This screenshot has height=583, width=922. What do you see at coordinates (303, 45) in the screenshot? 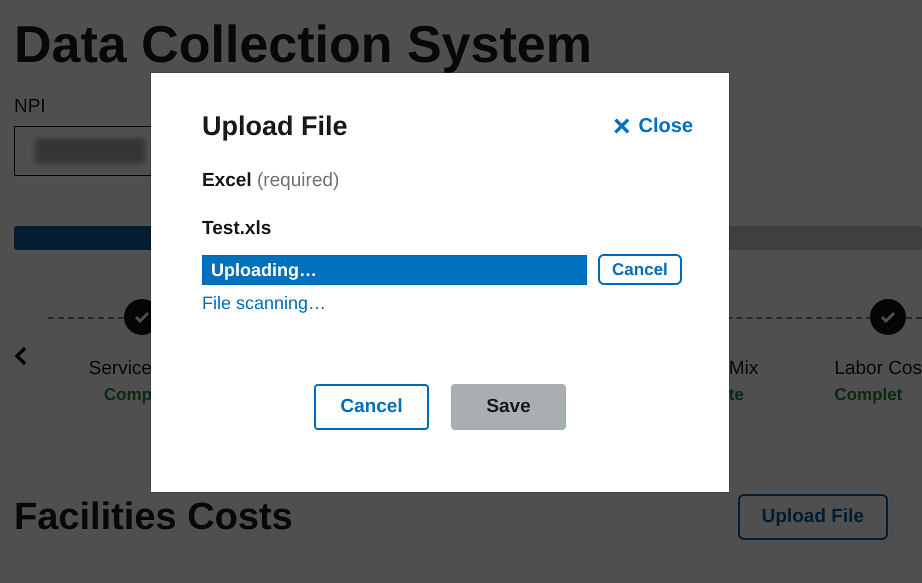
I see `page-title: Data Collection System` at bounding box center [303, 45].